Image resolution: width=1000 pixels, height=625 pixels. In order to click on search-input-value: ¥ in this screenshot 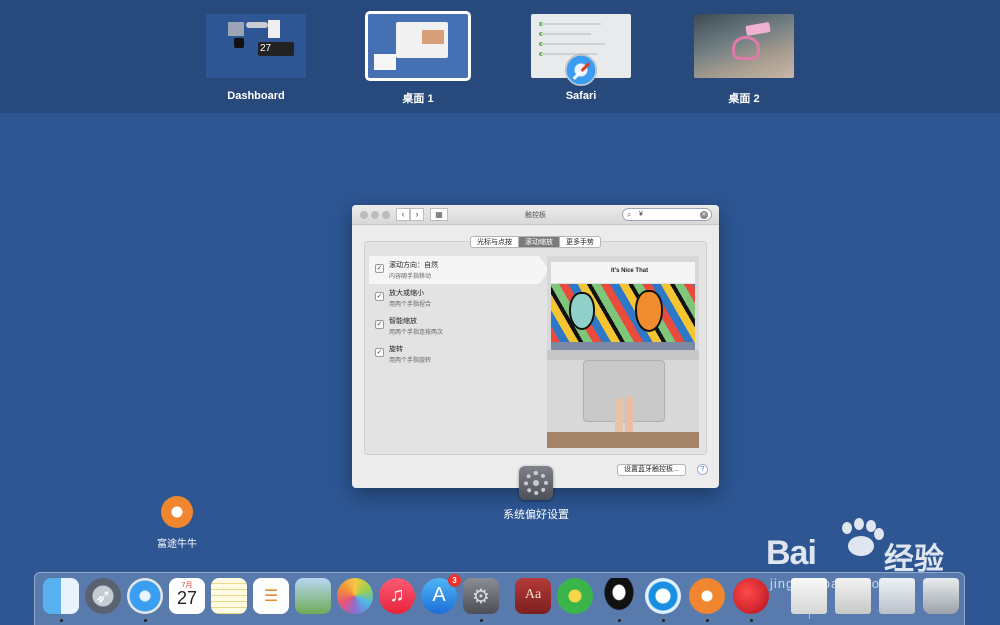, I will do `click(641, 214)`.